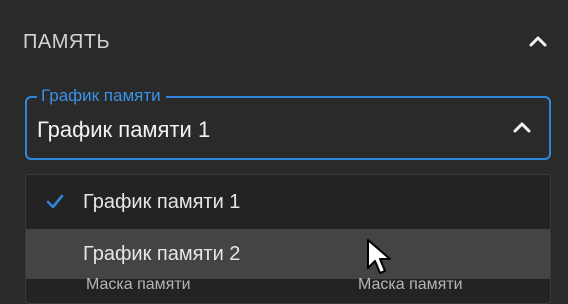  I want to click on menu-item-label: График памяти 1, so click(162, 202).